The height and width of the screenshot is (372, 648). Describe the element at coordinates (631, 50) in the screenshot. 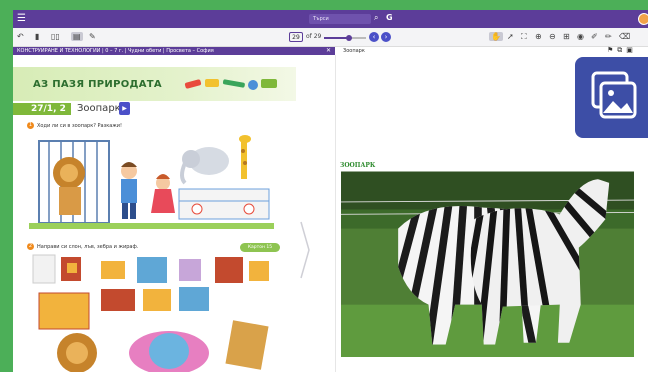

I see `window-icon: ▣` at that location.